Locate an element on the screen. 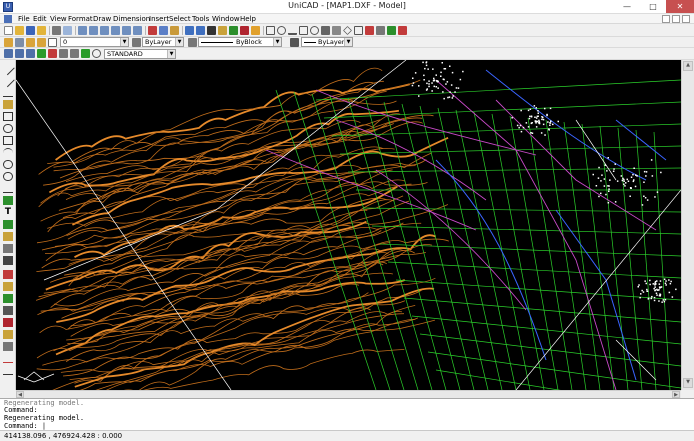 The image size is (694, 441). undo-icon is located at coordinates (189, 30).